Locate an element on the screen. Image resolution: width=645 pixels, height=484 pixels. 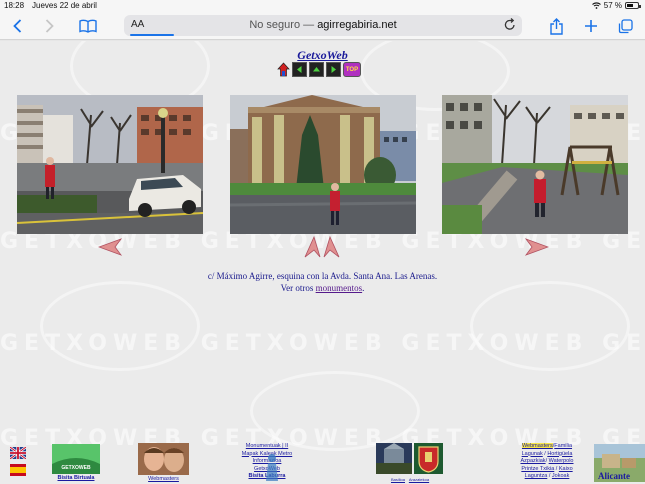
right-link-row: Lagunak / Hortigüela is located at coordinates (547, 455).